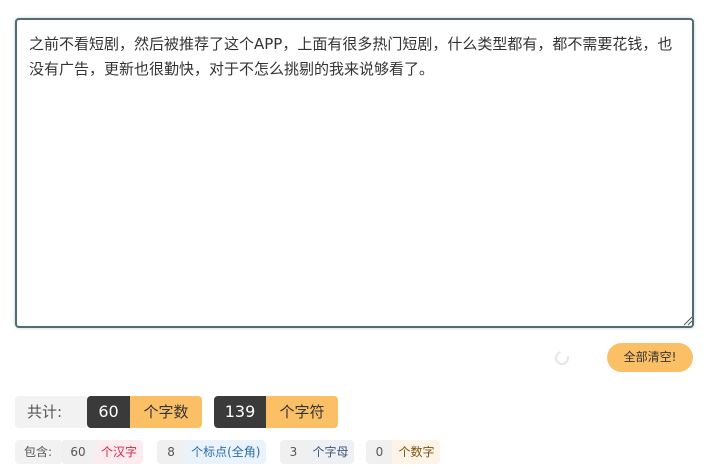 This screenshot has width=713, height=473. Describe the element at coordinates (416, 452) in the screenshot. I see `digit-count-label: 个数字` at that location.